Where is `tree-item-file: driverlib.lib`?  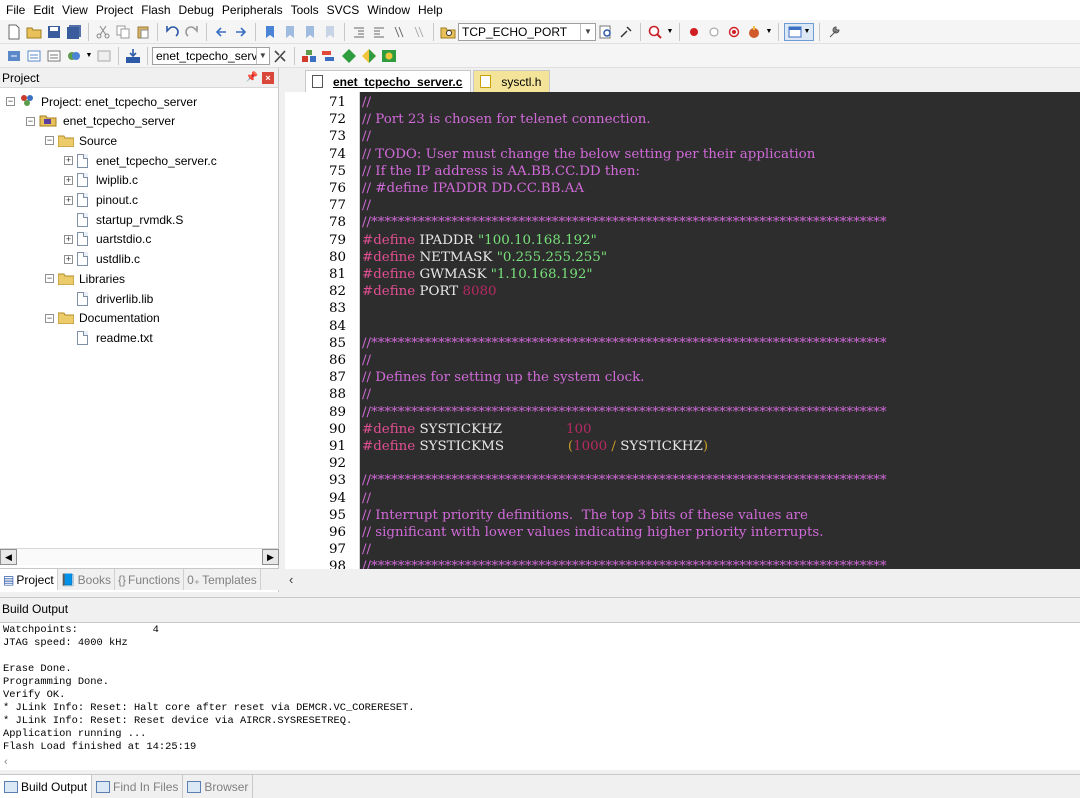 tree-item-file: driverlib.lib is located at coordinates (108, 298).